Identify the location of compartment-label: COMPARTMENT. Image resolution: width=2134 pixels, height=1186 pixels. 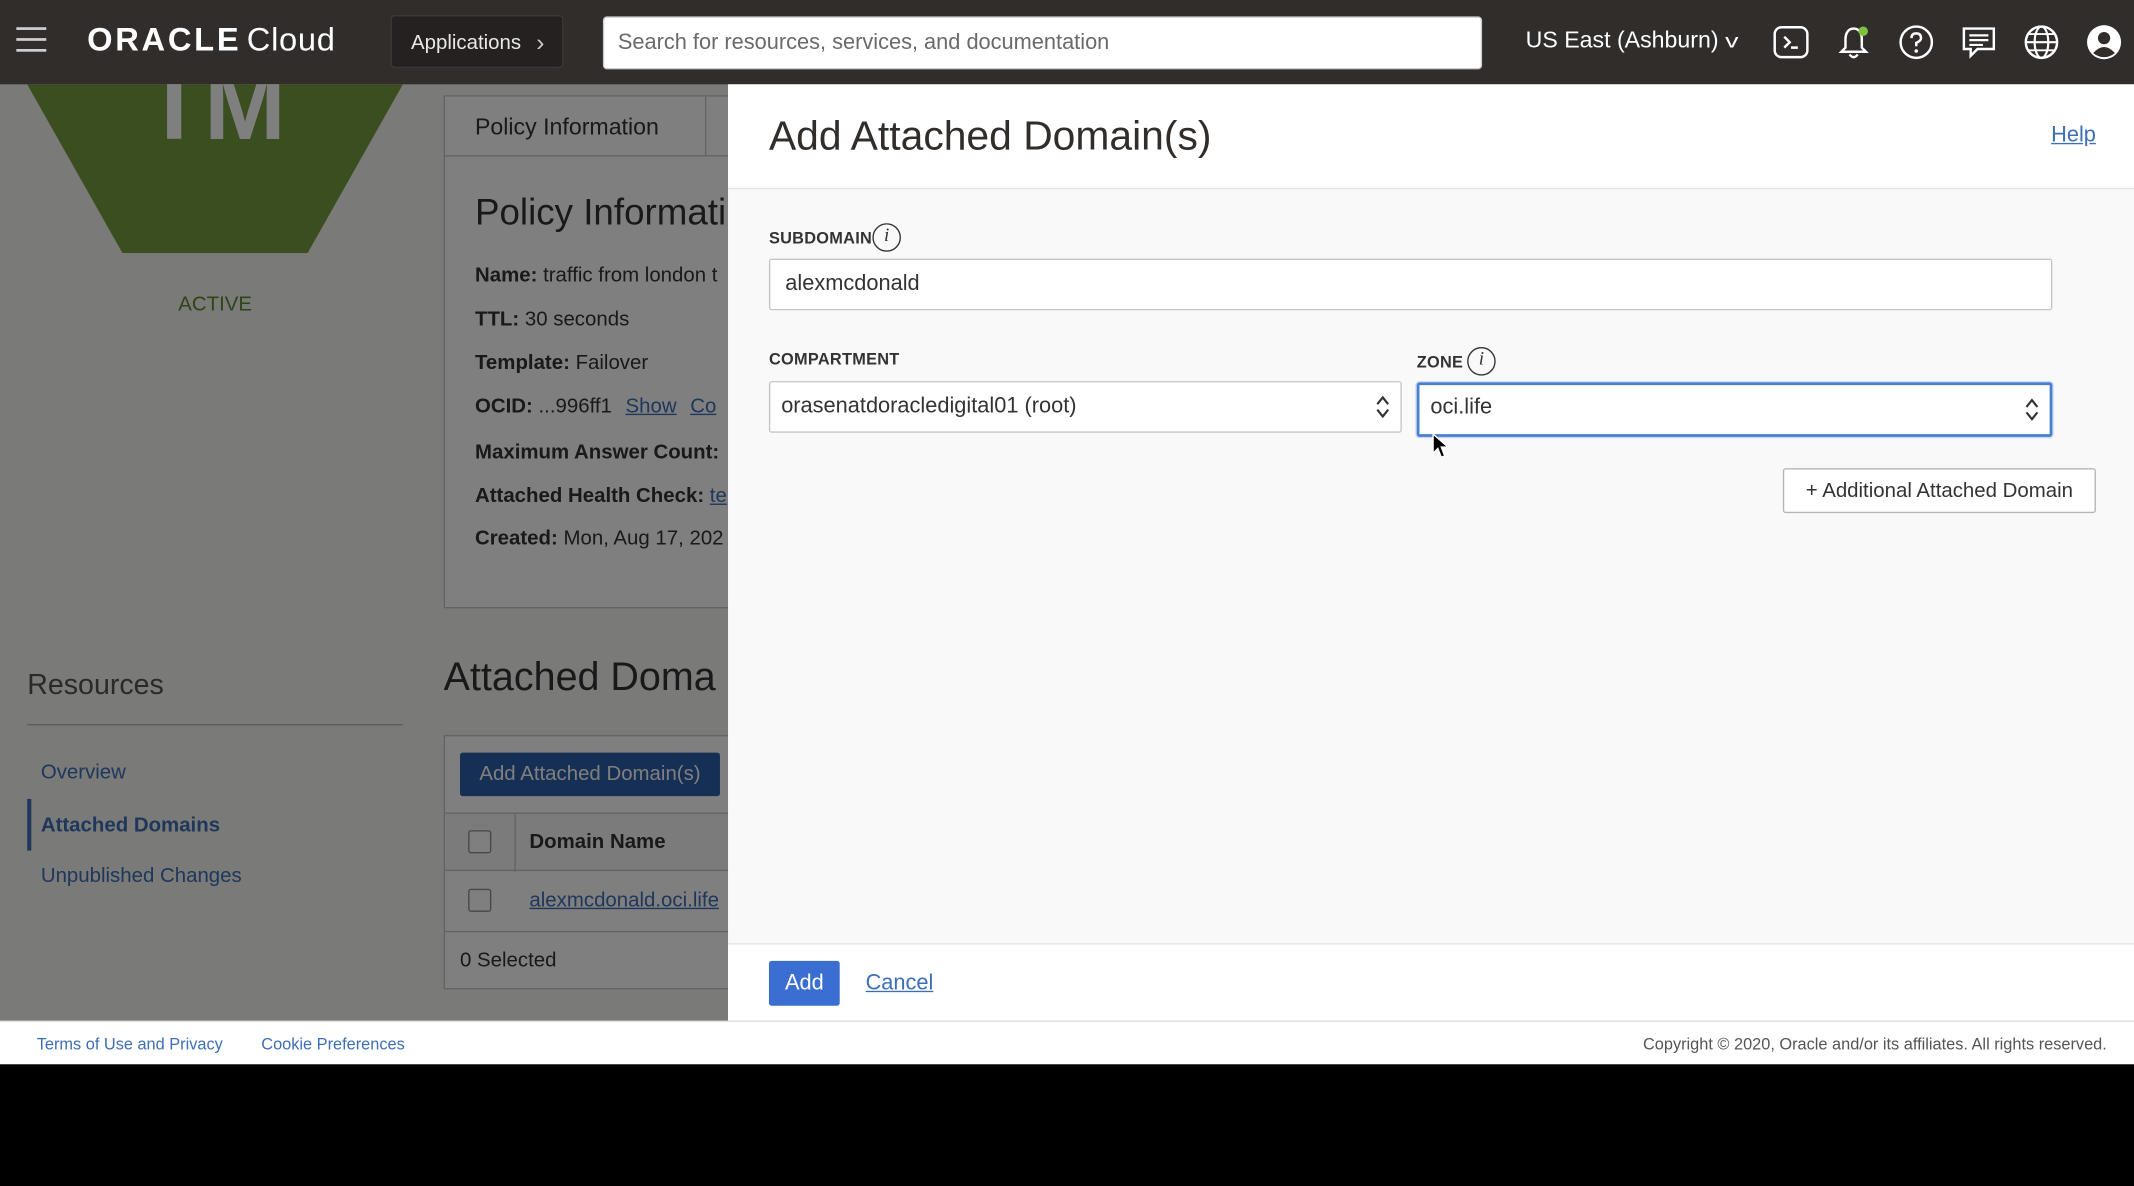
(834, 359).